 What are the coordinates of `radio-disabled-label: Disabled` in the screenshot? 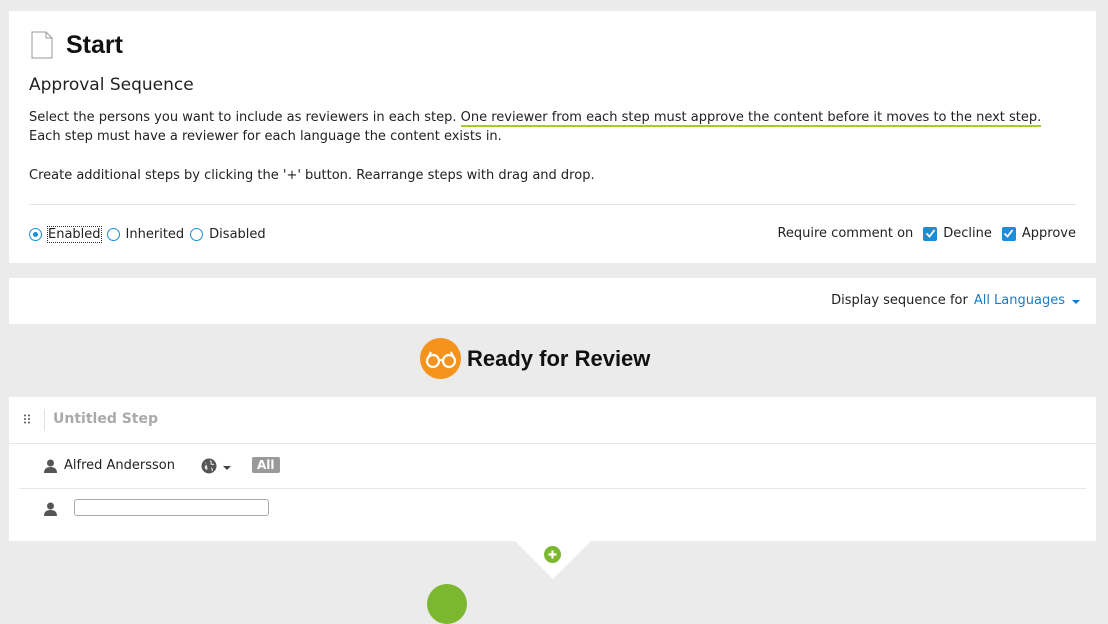 It's located at (237, 234).